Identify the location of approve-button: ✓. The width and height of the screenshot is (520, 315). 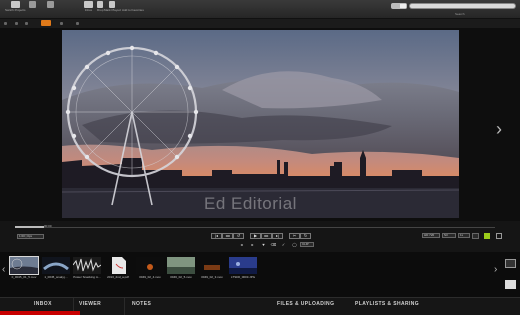
(283, 245).